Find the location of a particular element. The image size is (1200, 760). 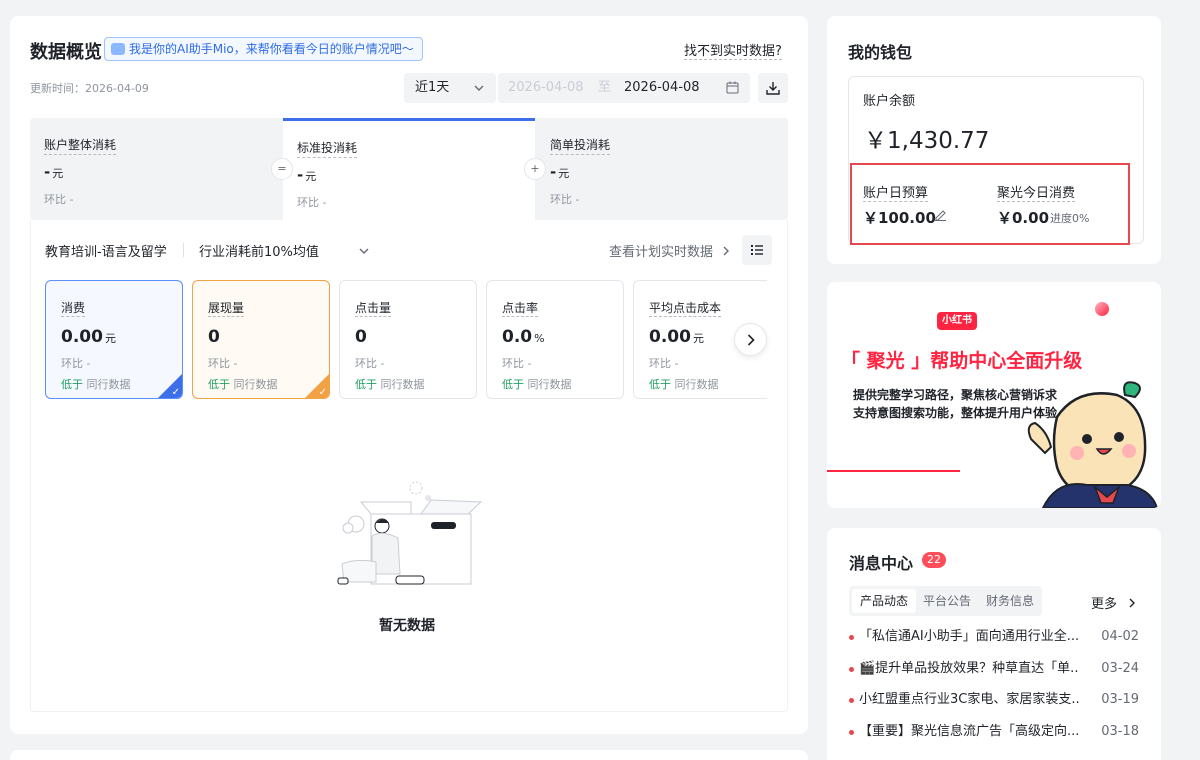

more-link: 更多 is located at coordinates (1113, 602).